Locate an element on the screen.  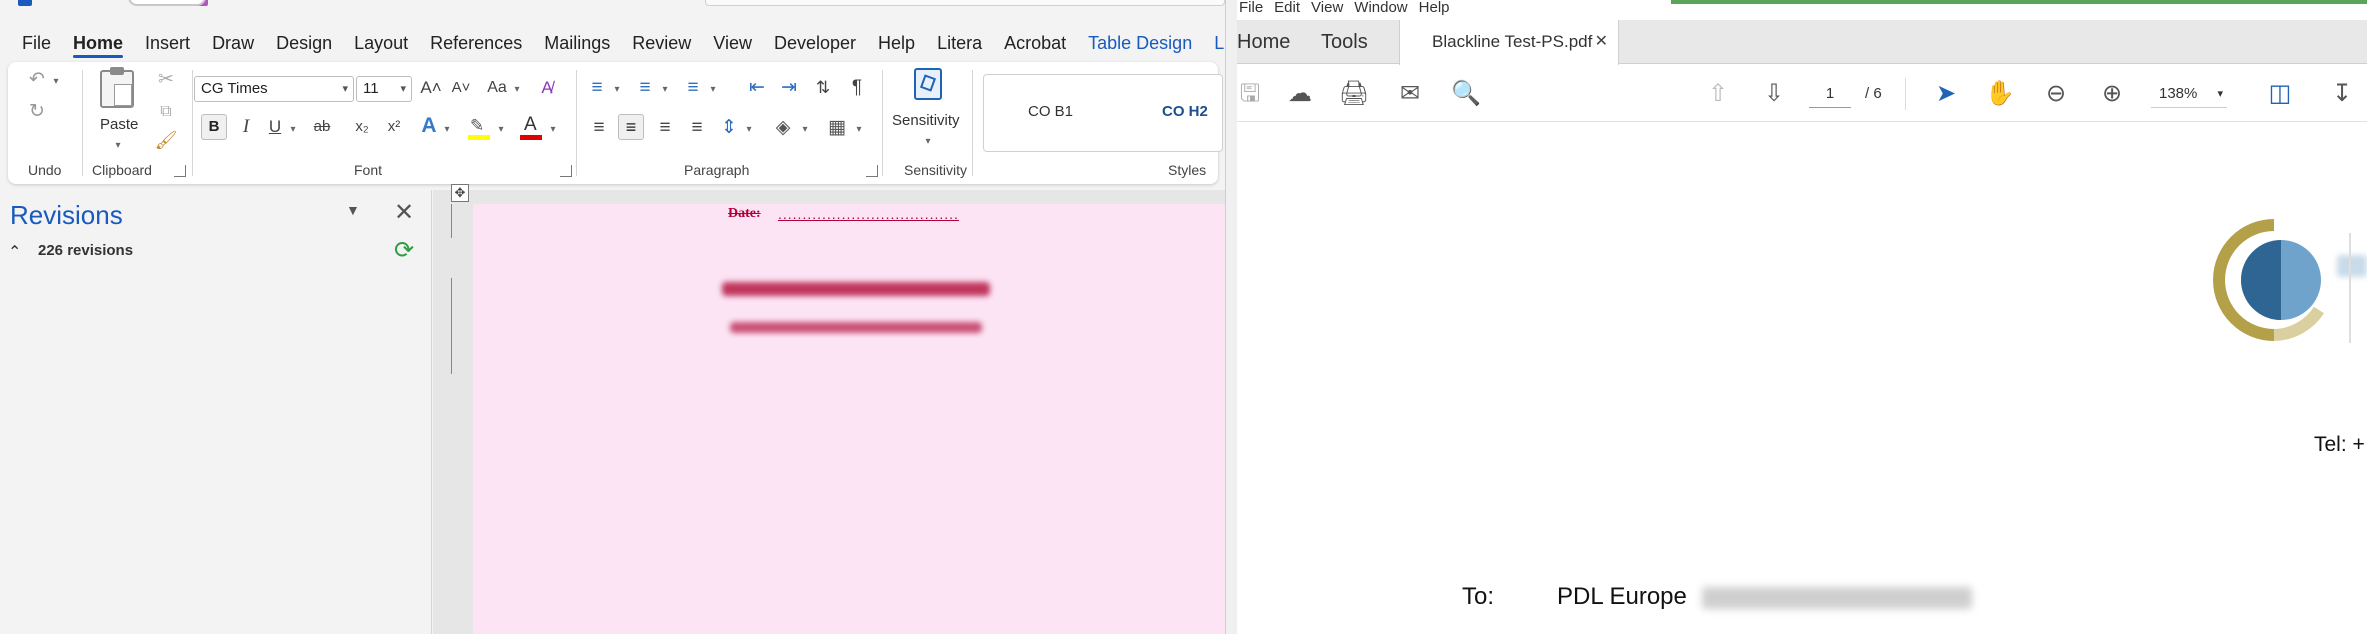
previous-page-icon: ⇧ is located at coordinates (1718, 94).